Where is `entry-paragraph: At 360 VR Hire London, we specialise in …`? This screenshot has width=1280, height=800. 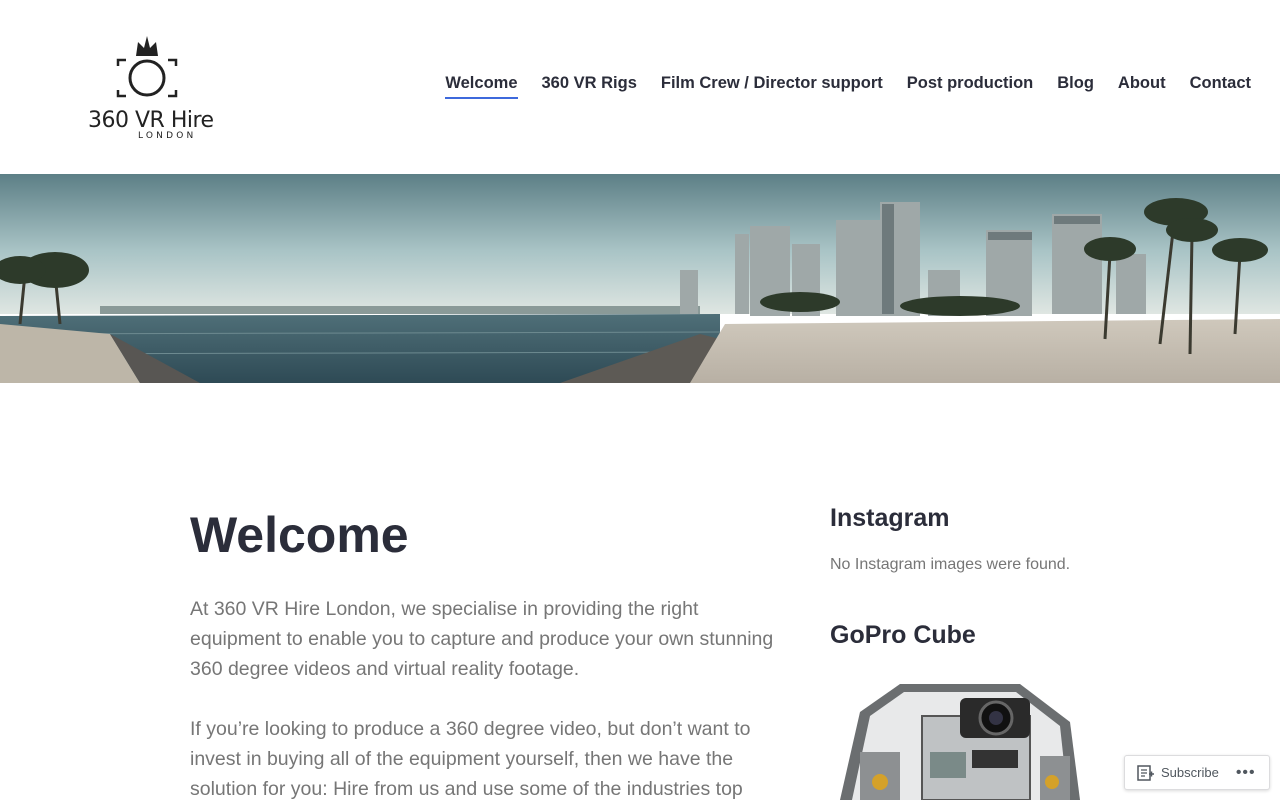 entry-paragraph: At 360 VR Hire London, we specialise in … is located at coordinates (482, 639).